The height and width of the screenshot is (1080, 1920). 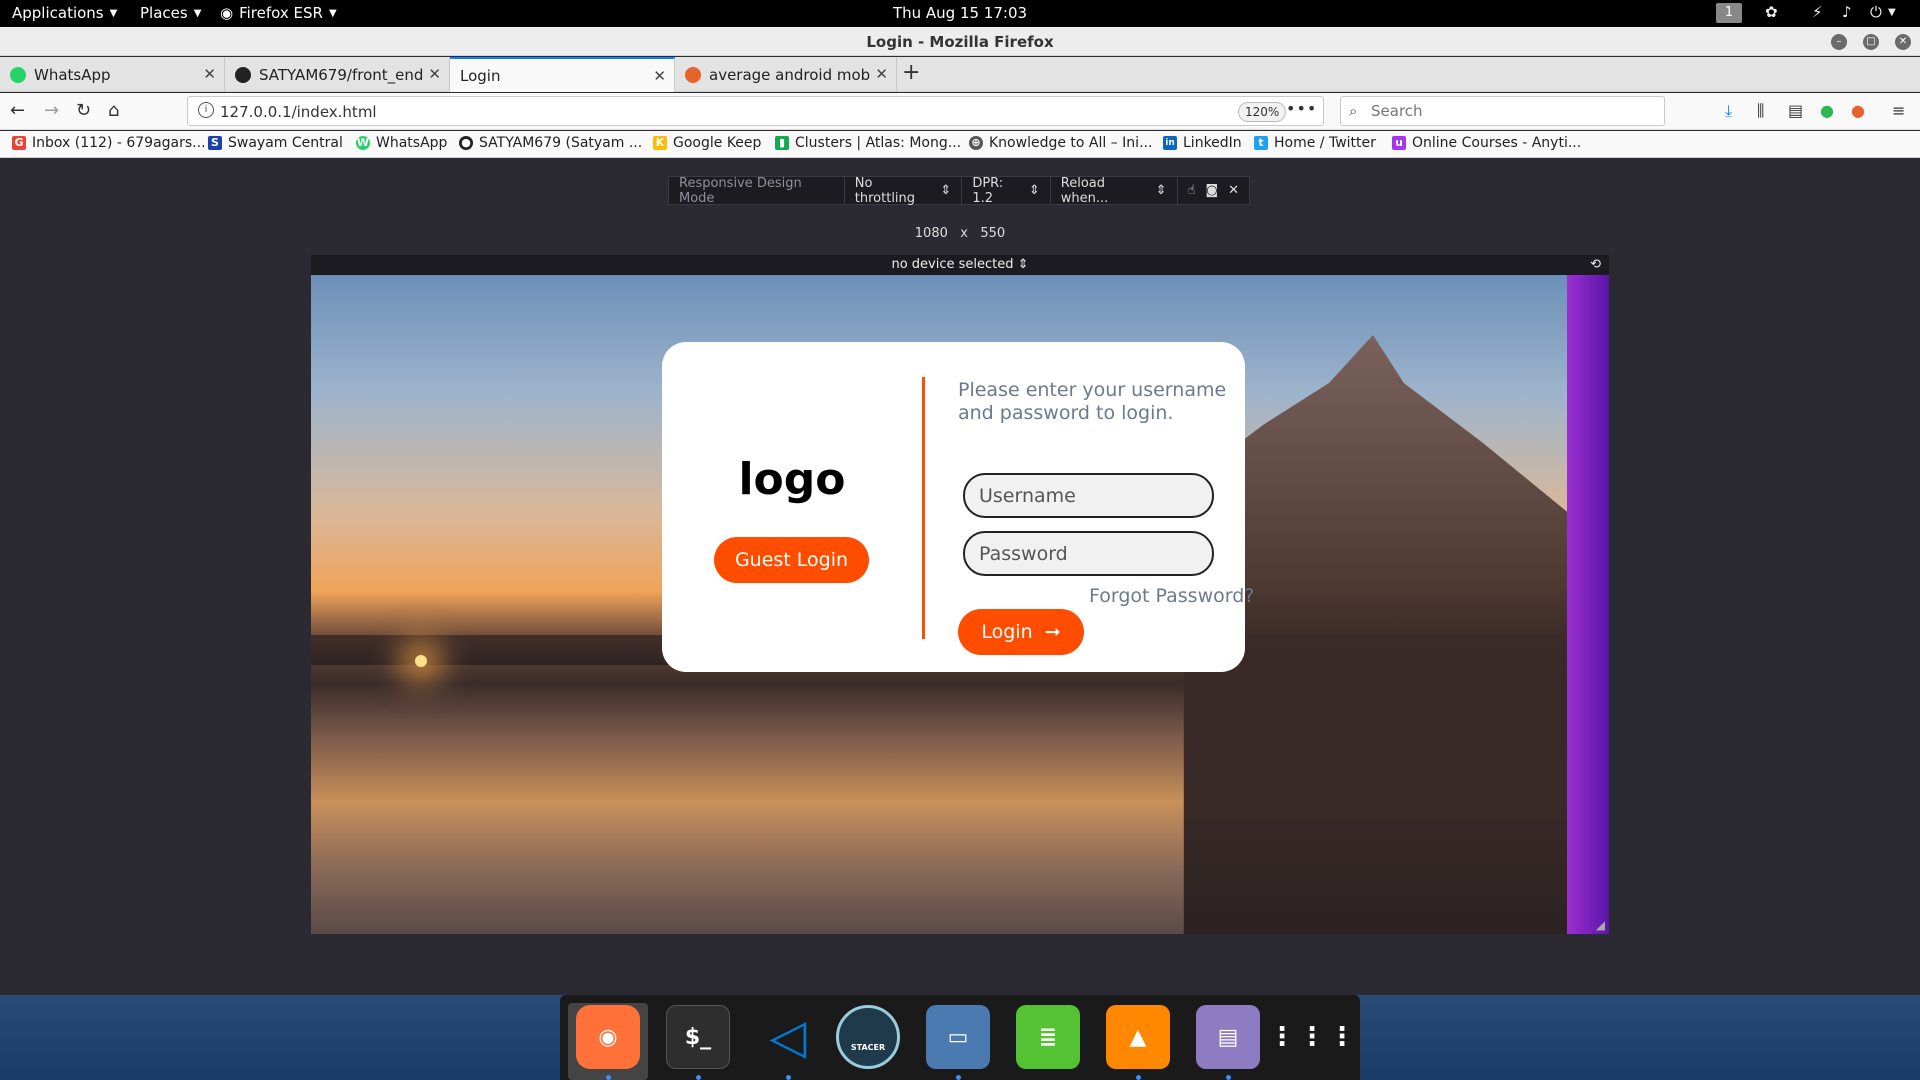 I want to click on files-dock-icon: ▭, so click(x=958, y=1037).